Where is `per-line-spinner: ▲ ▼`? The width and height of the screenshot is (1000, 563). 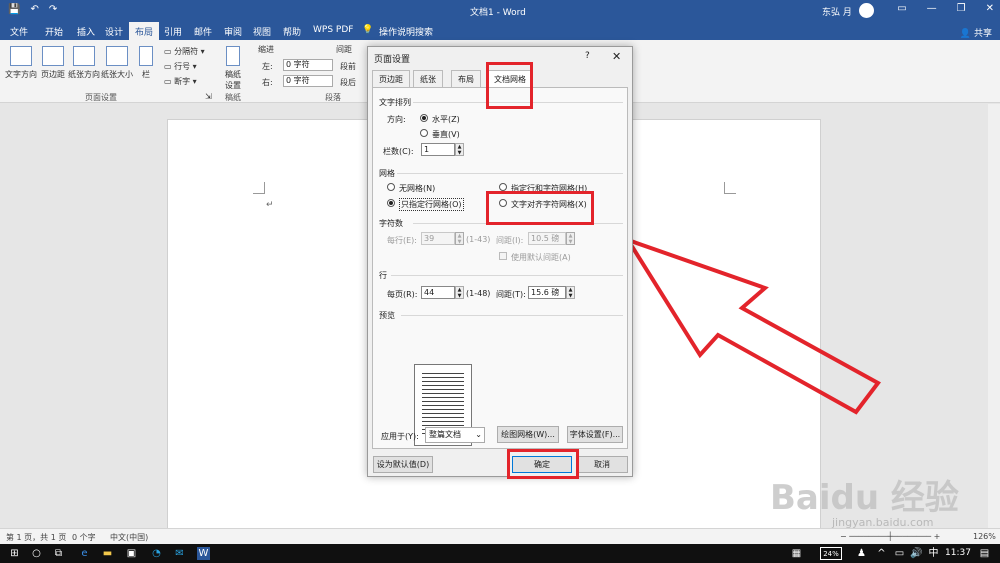 per-line-spinner: ▲ ▼ is located at coordinates (459, 238).